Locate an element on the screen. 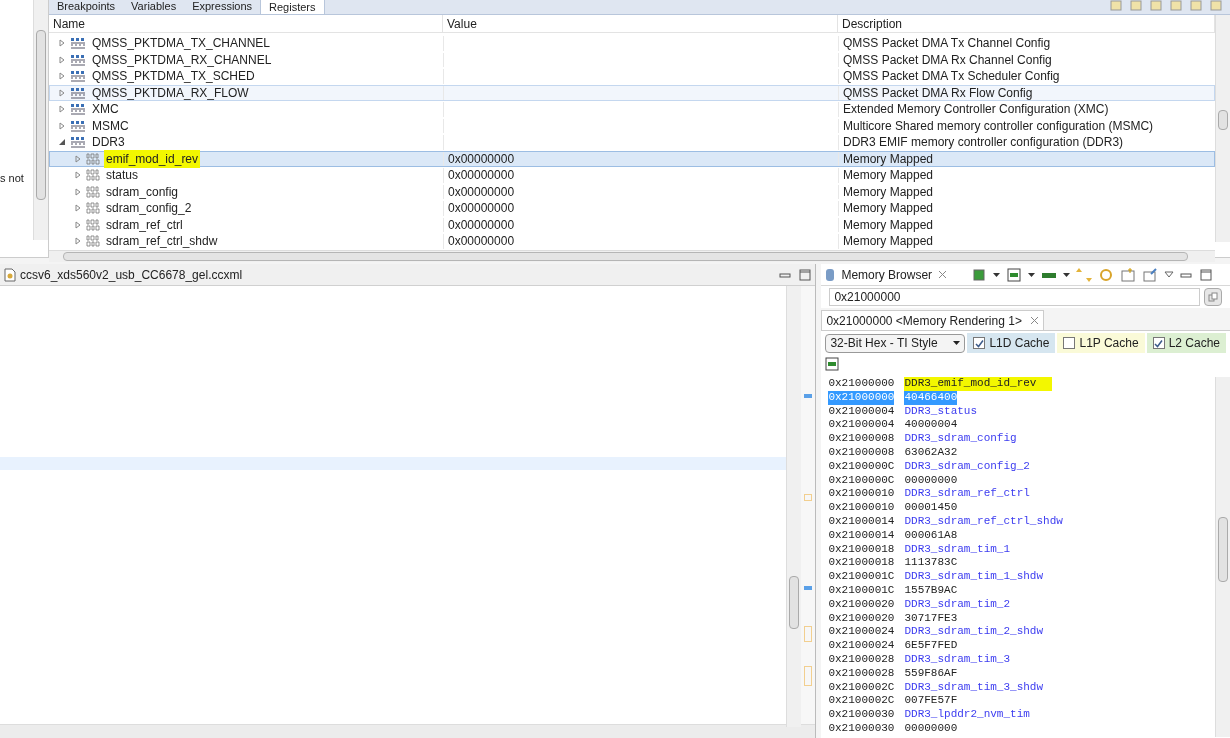  register-name: sdram_config is located at coordinates (142, 192).